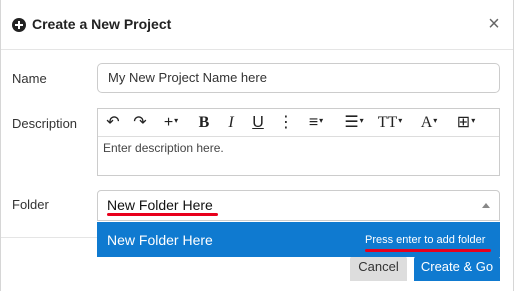  Describe the element at coordinates (49, 237) in the screenshot. I see `footer-divider` at that location.